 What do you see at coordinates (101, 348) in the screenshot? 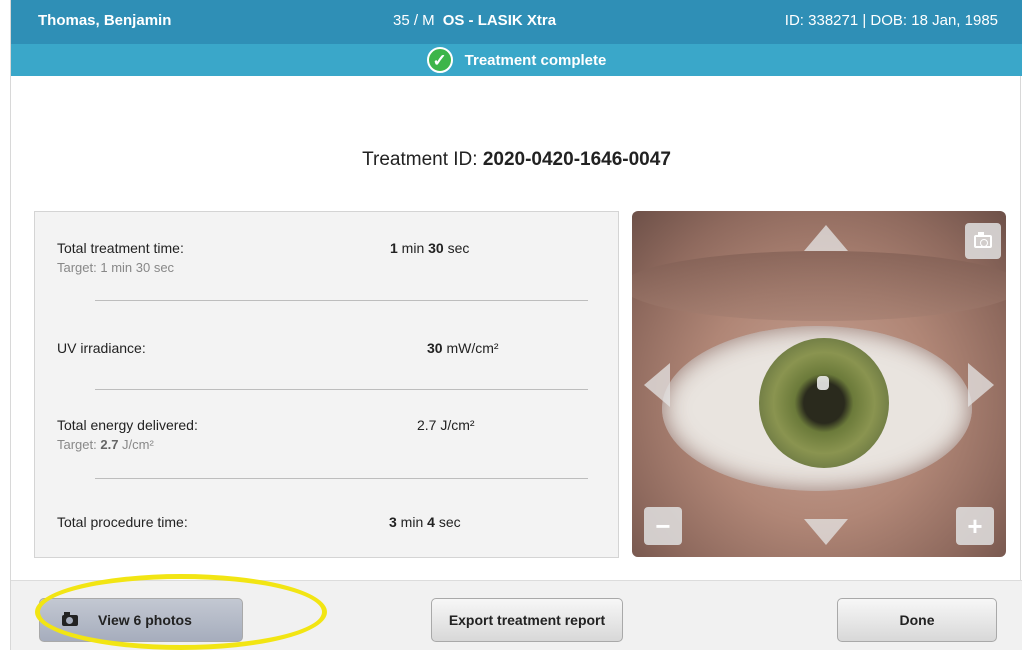
I see `metric-label: UV irradiance:` at bounding box center [101, 348].